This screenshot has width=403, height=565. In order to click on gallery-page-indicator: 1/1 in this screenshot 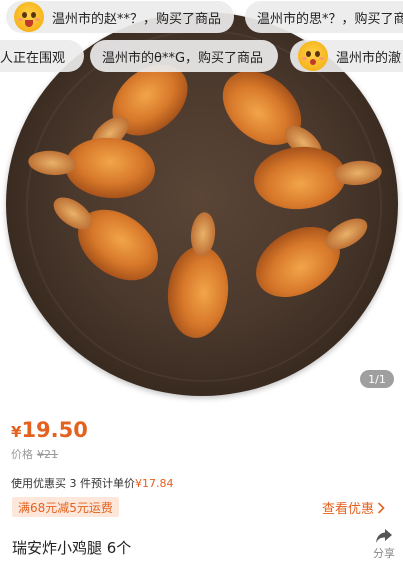, I will do `click(377, 379)`.